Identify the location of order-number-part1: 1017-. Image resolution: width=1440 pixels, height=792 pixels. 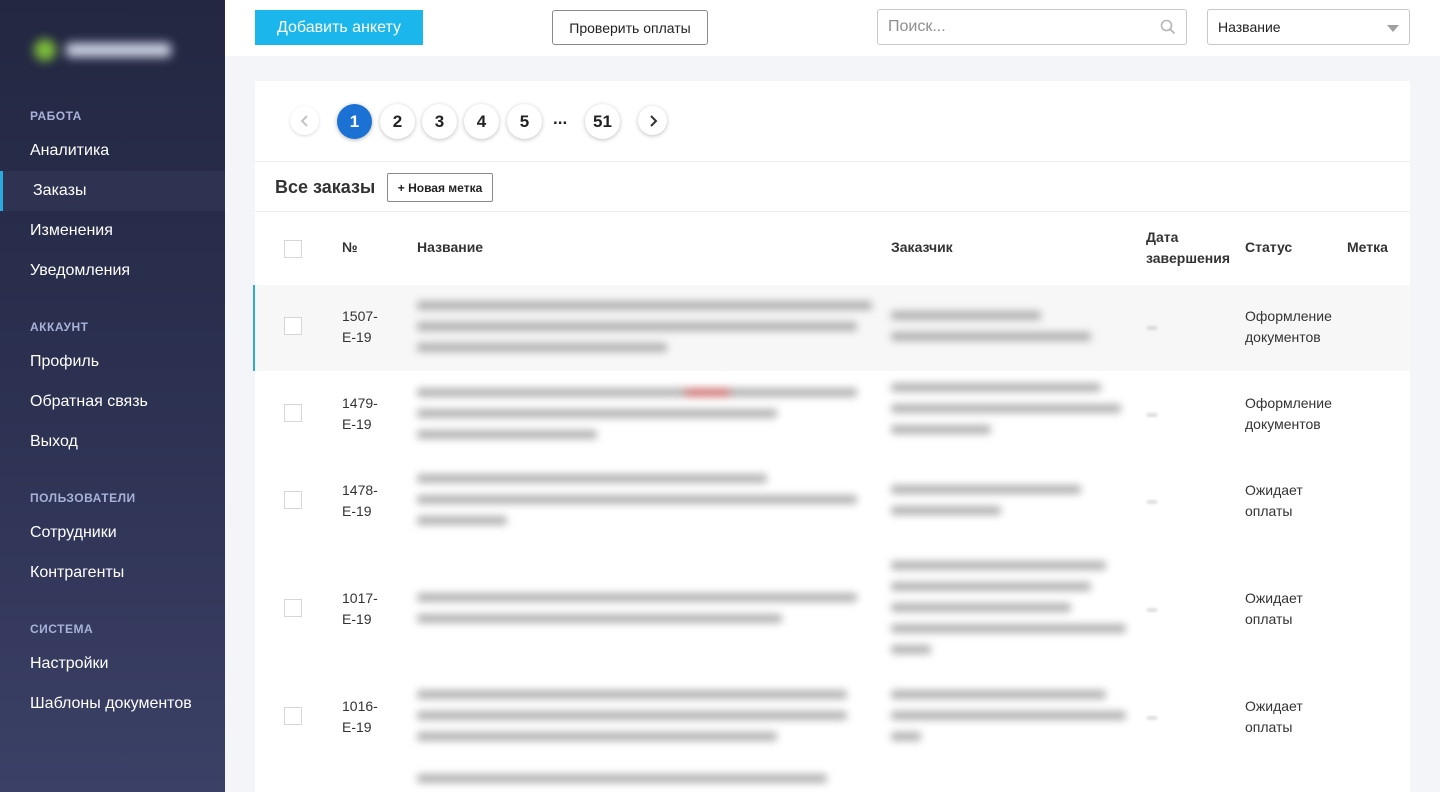
(360, 598).